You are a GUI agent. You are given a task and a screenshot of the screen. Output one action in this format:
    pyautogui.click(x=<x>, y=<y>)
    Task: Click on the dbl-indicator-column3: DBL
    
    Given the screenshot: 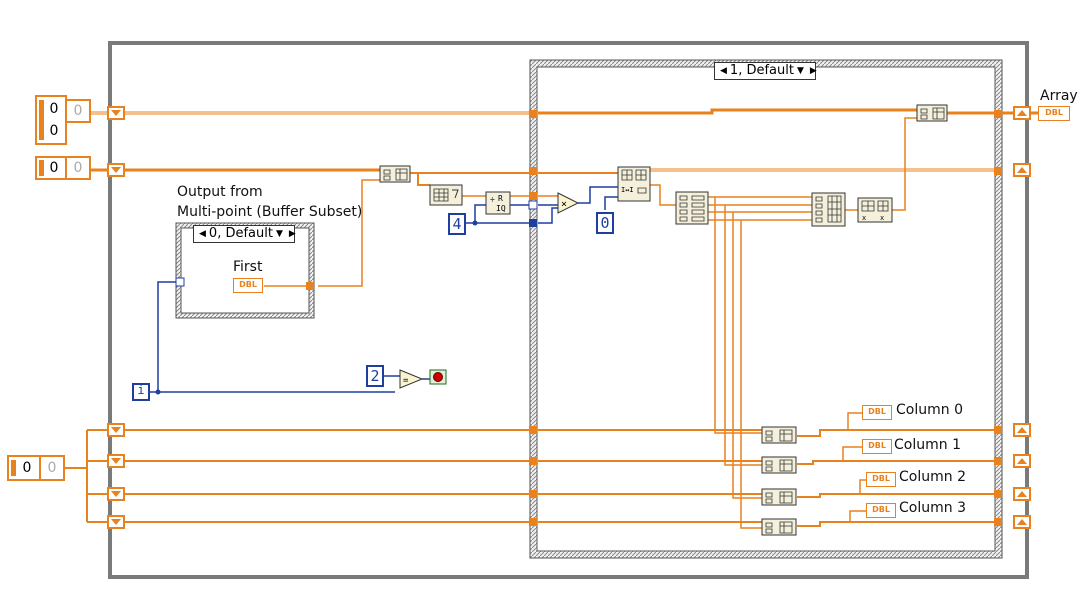 What is the action you would take?
    pyautogui.click(x=881, y=510)
    